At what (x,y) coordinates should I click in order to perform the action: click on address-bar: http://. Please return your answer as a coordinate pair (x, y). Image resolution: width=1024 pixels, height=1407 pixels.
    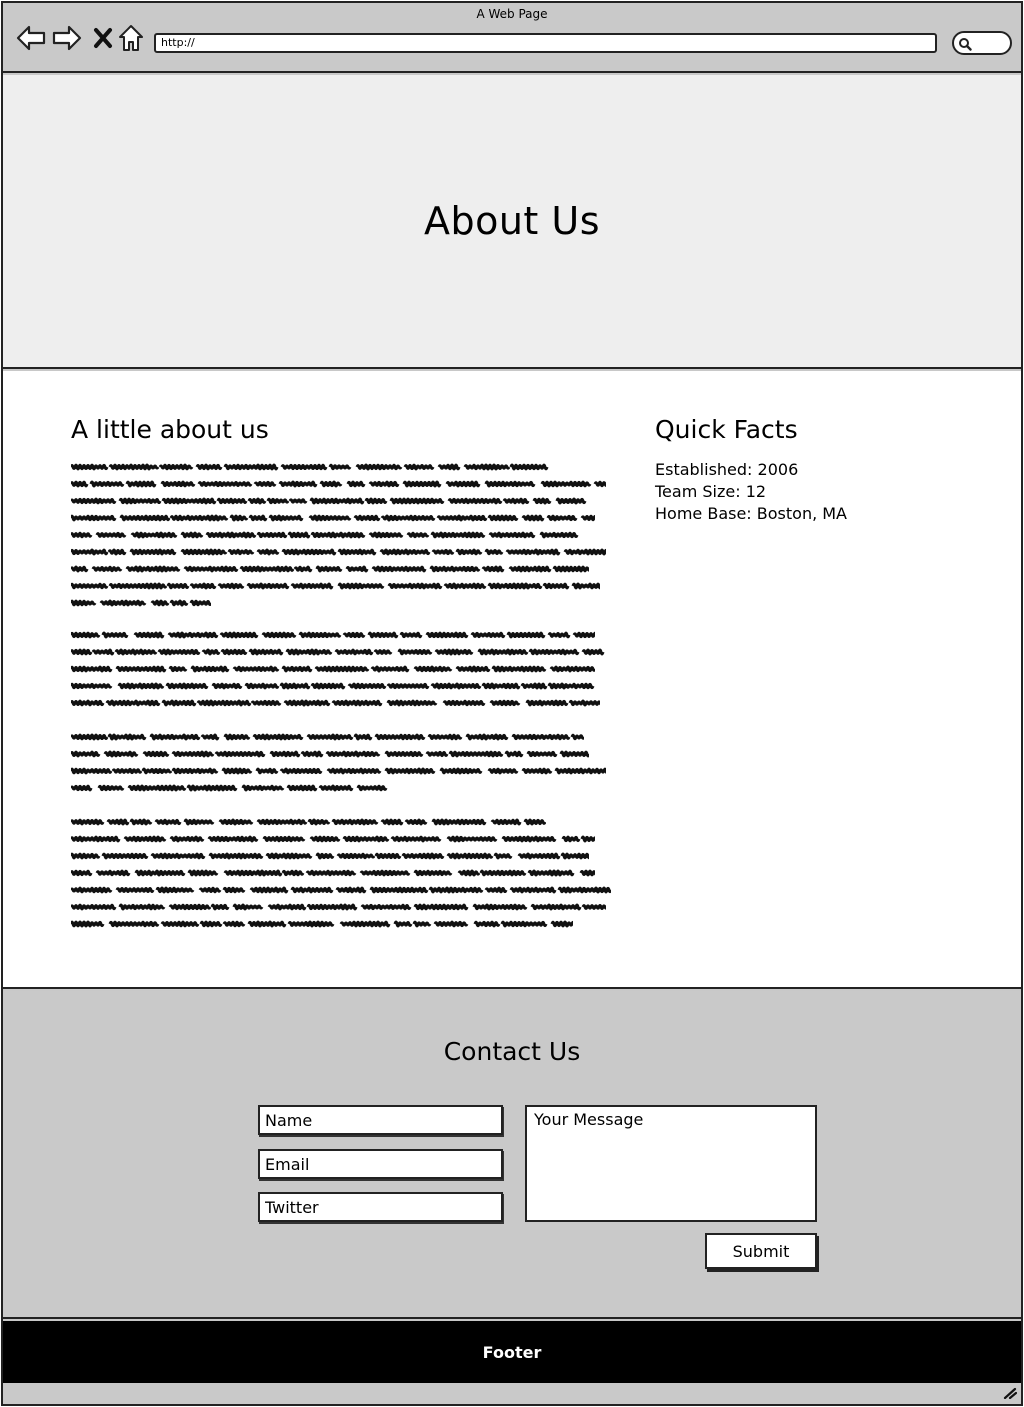
    Looking at the image, I should click on (545, 43).